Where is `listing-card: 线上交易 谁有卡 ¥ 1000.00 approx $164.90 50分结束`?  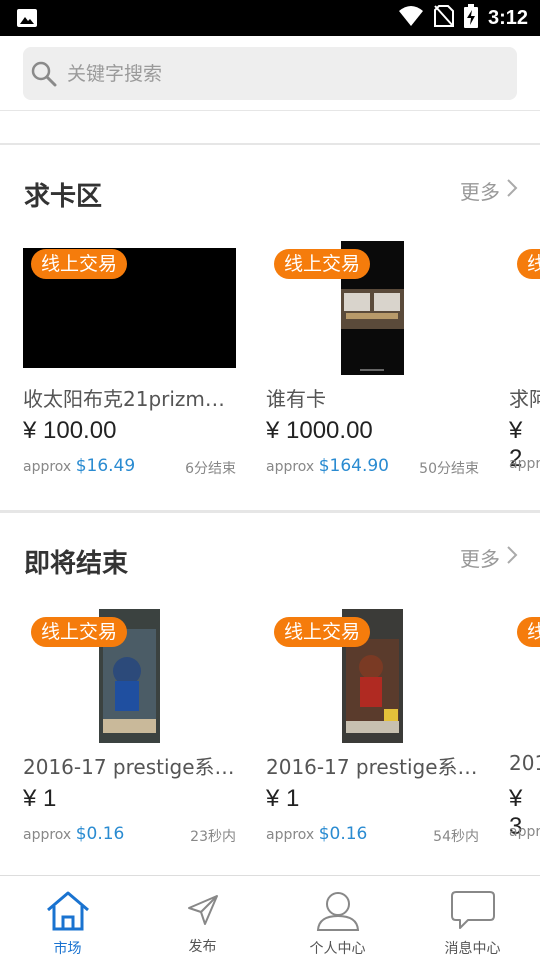 listing-card: 线上交易 谁有卡 ¥ 1000.00 approx $164.90 50分结束 is located at coordinates (372, 361).